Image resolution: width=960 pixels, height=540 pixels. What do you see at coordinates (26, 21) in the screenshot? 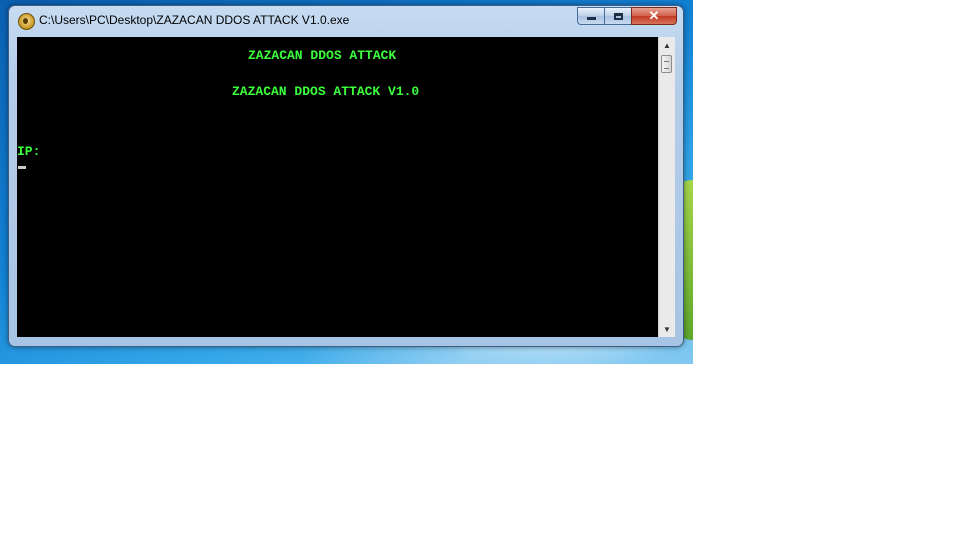
I see `app-icon` at bounding box center [26, 21].